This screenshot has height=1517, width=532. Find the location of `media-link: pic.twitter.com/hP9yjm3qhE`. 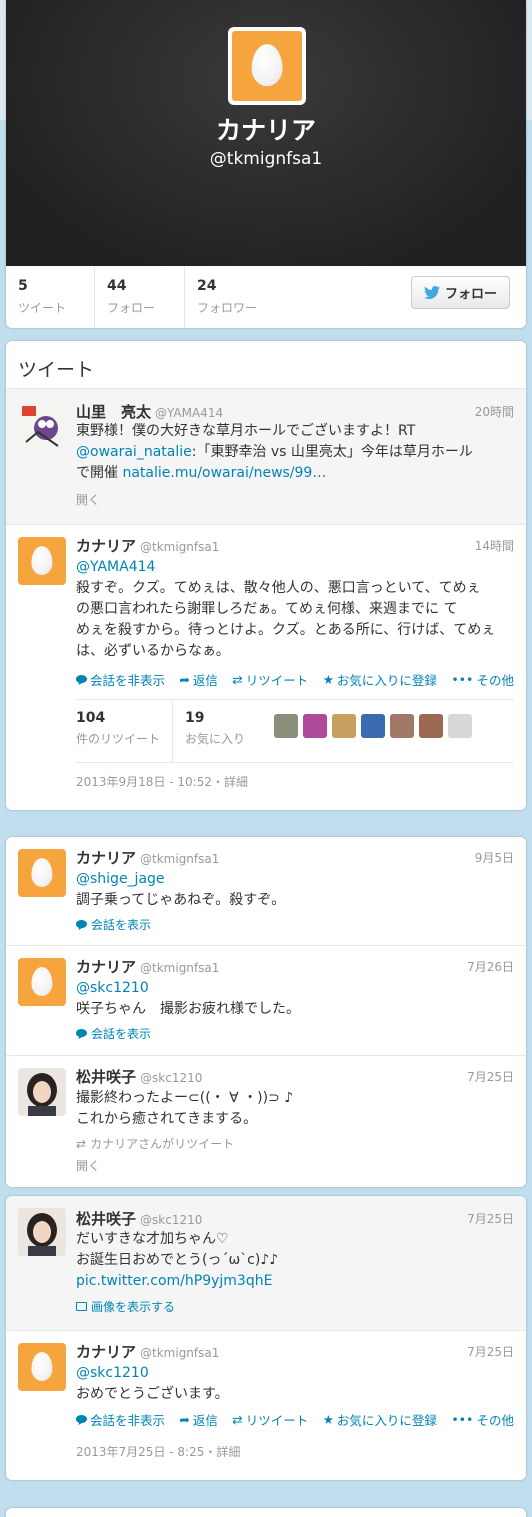

media-link: pic.twitter.com/hP9yjm3qhE is located at coordinates (174, 1281).